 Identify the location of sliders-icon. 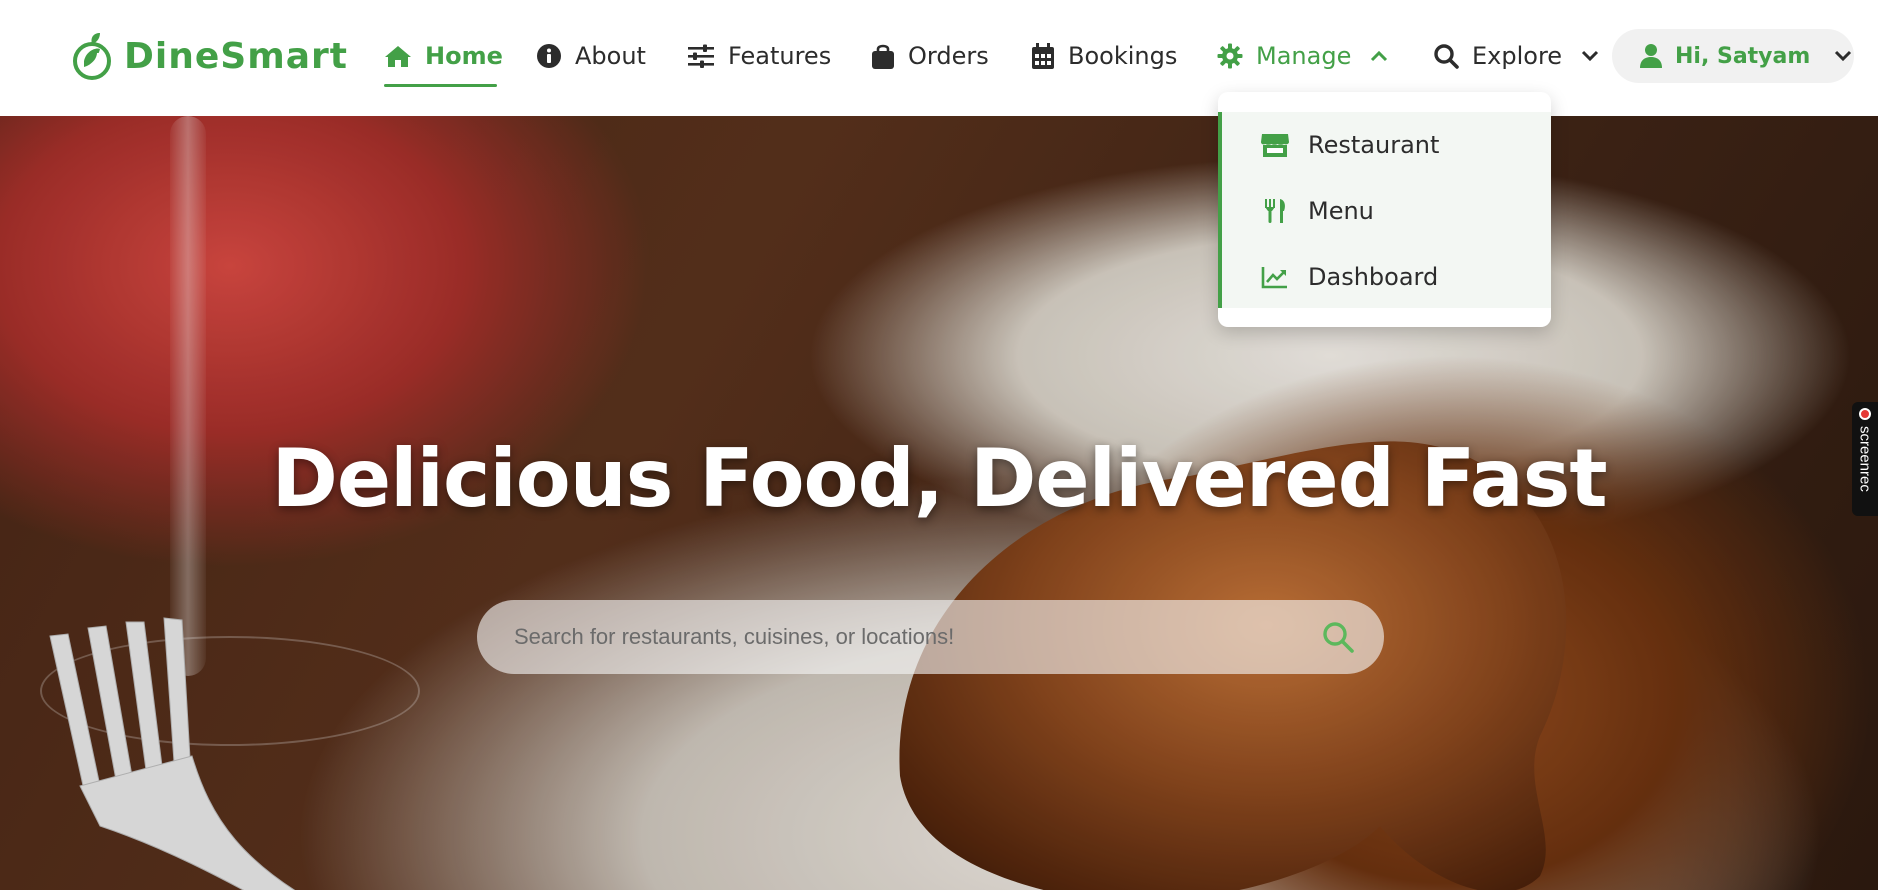
(701, 56).